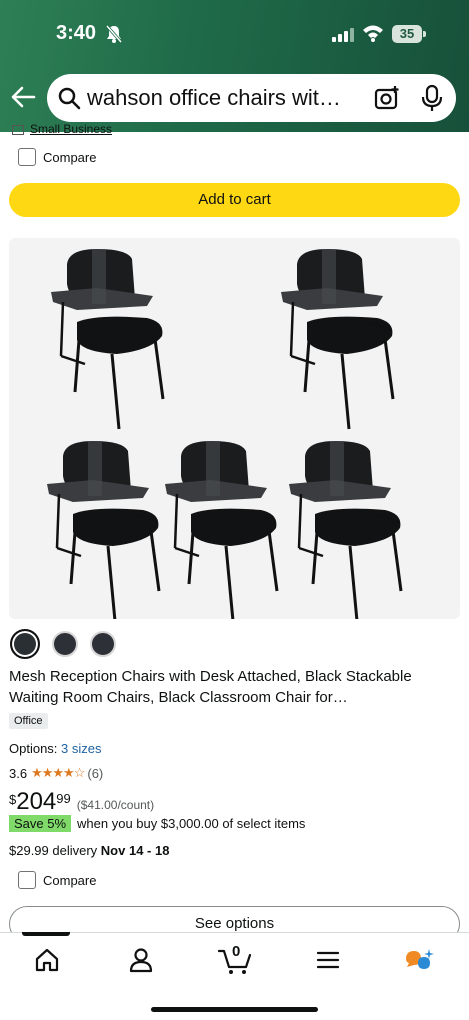 This screenshot has width=469, height=1020. I want to click on price-fraction: 99, so click(63, 798).